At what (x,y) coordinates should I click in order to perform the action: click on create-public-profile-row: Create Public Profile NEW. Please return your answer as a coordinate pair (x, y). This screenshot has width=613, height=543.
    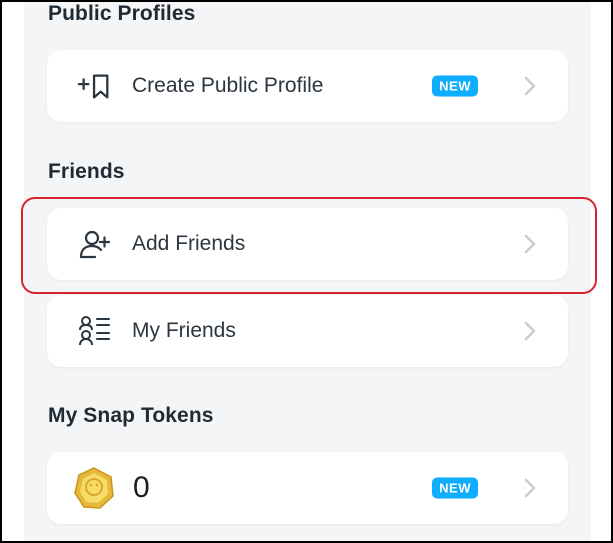
    Looking at the image, I should click on (307, 86).